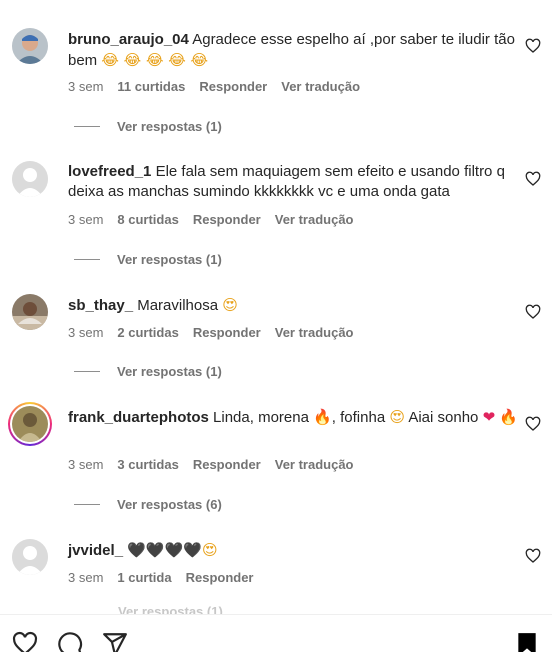 The width and height of the screenshot is (552, 652). I want to click on comment-username: frank_duartephotos, so click(138, 417).